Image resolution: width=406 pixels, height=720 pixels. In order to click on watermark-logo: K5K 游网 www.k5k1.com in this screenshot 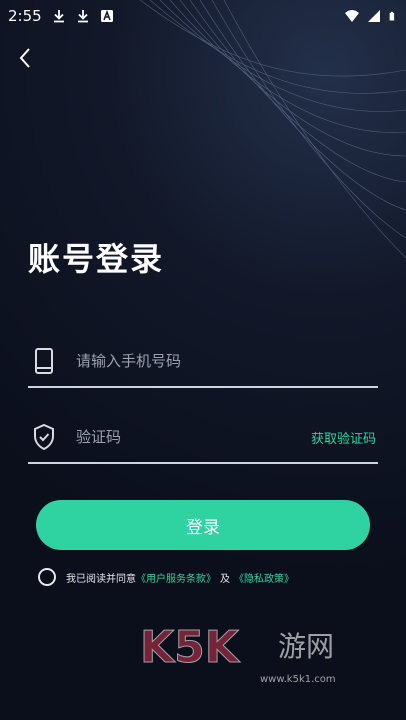, I will do `click(238, 654)`.